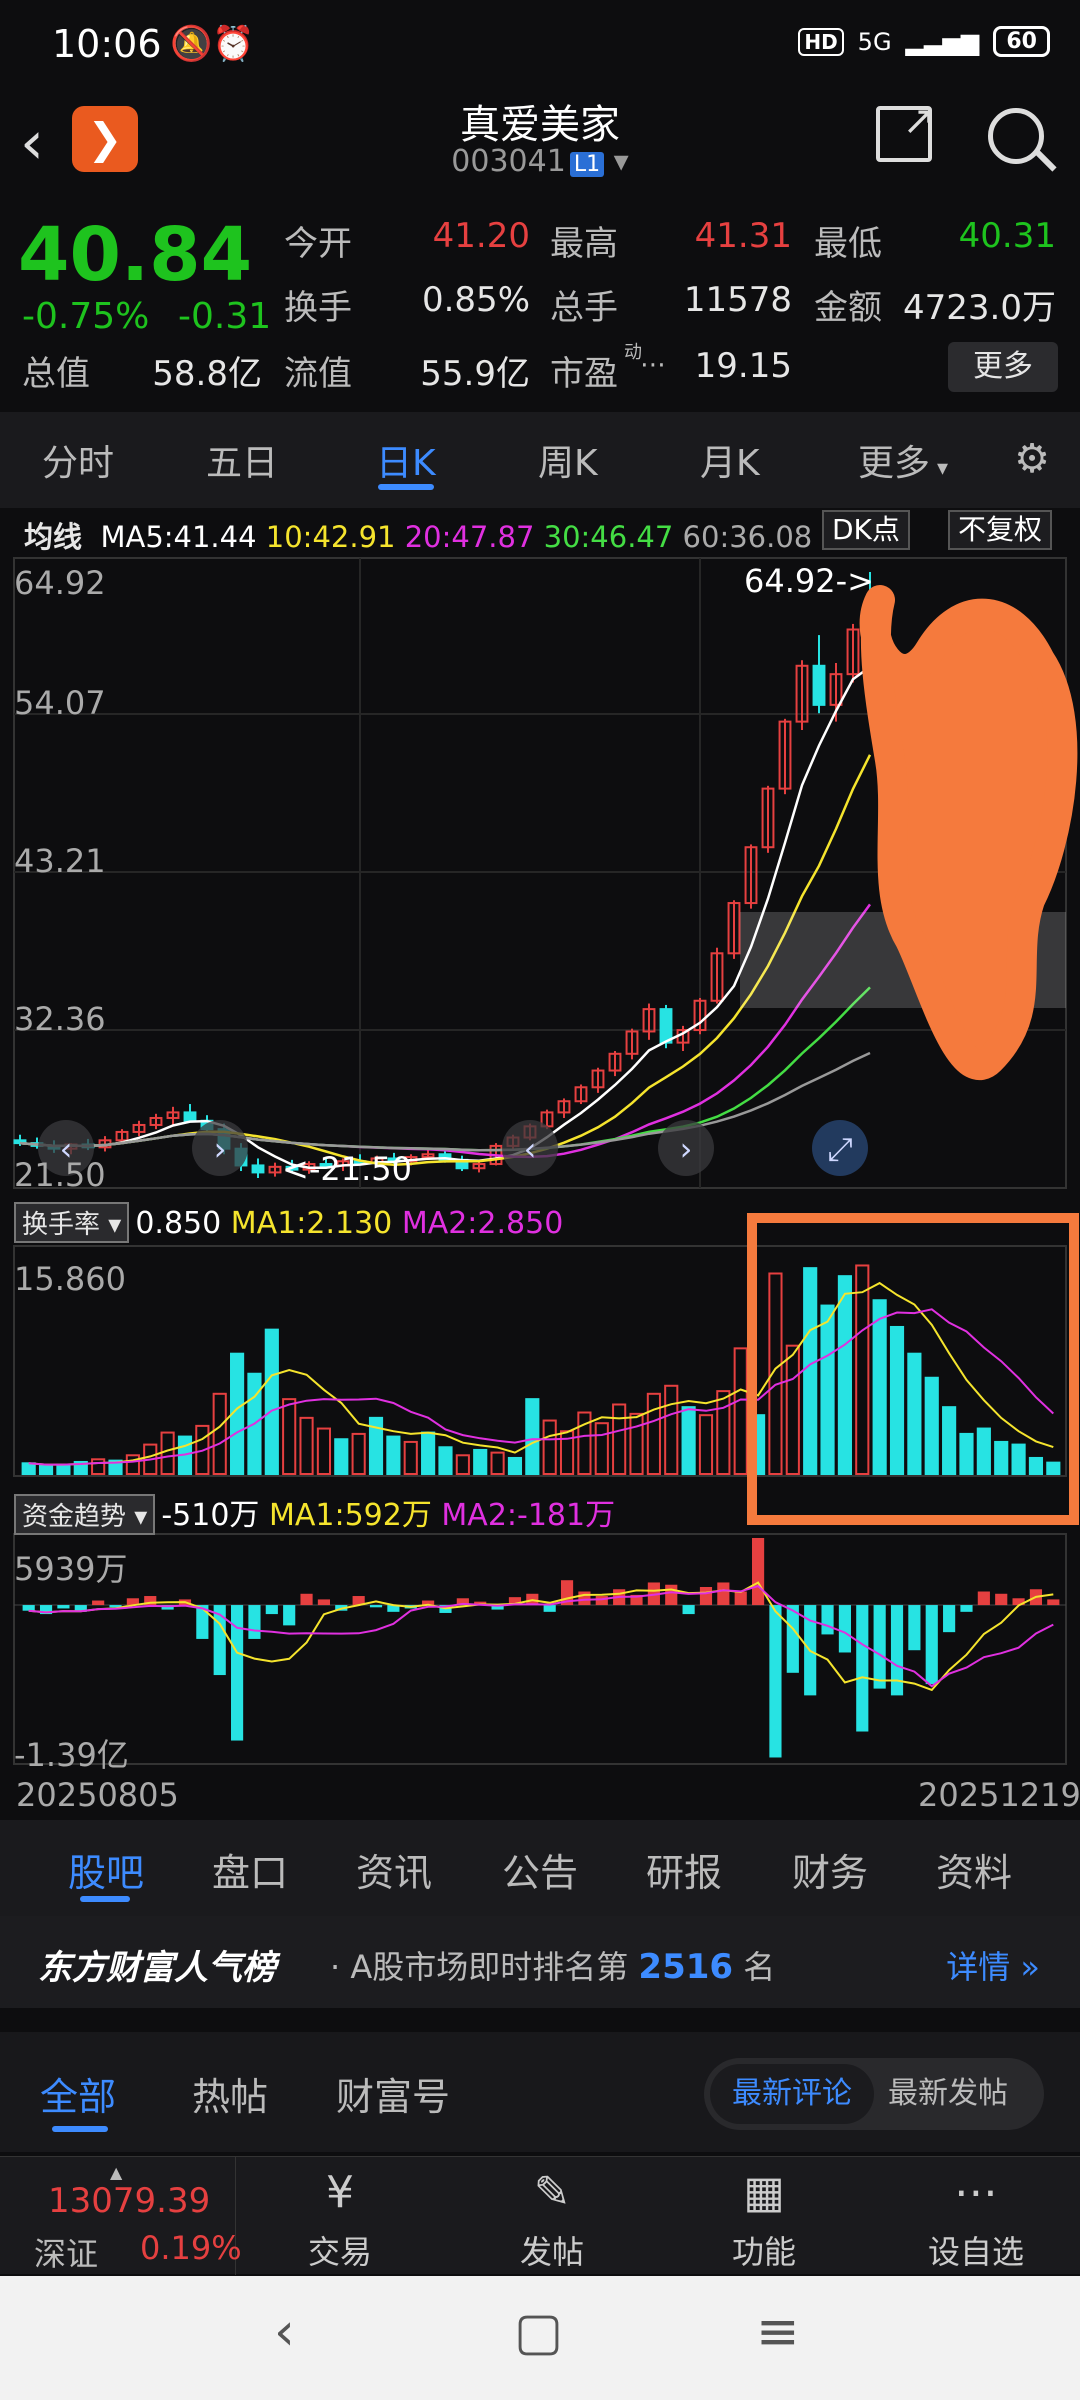  Describe the element at coordinates (135, 255) in the screenshot. I see `last-price: 40.84` at that location.